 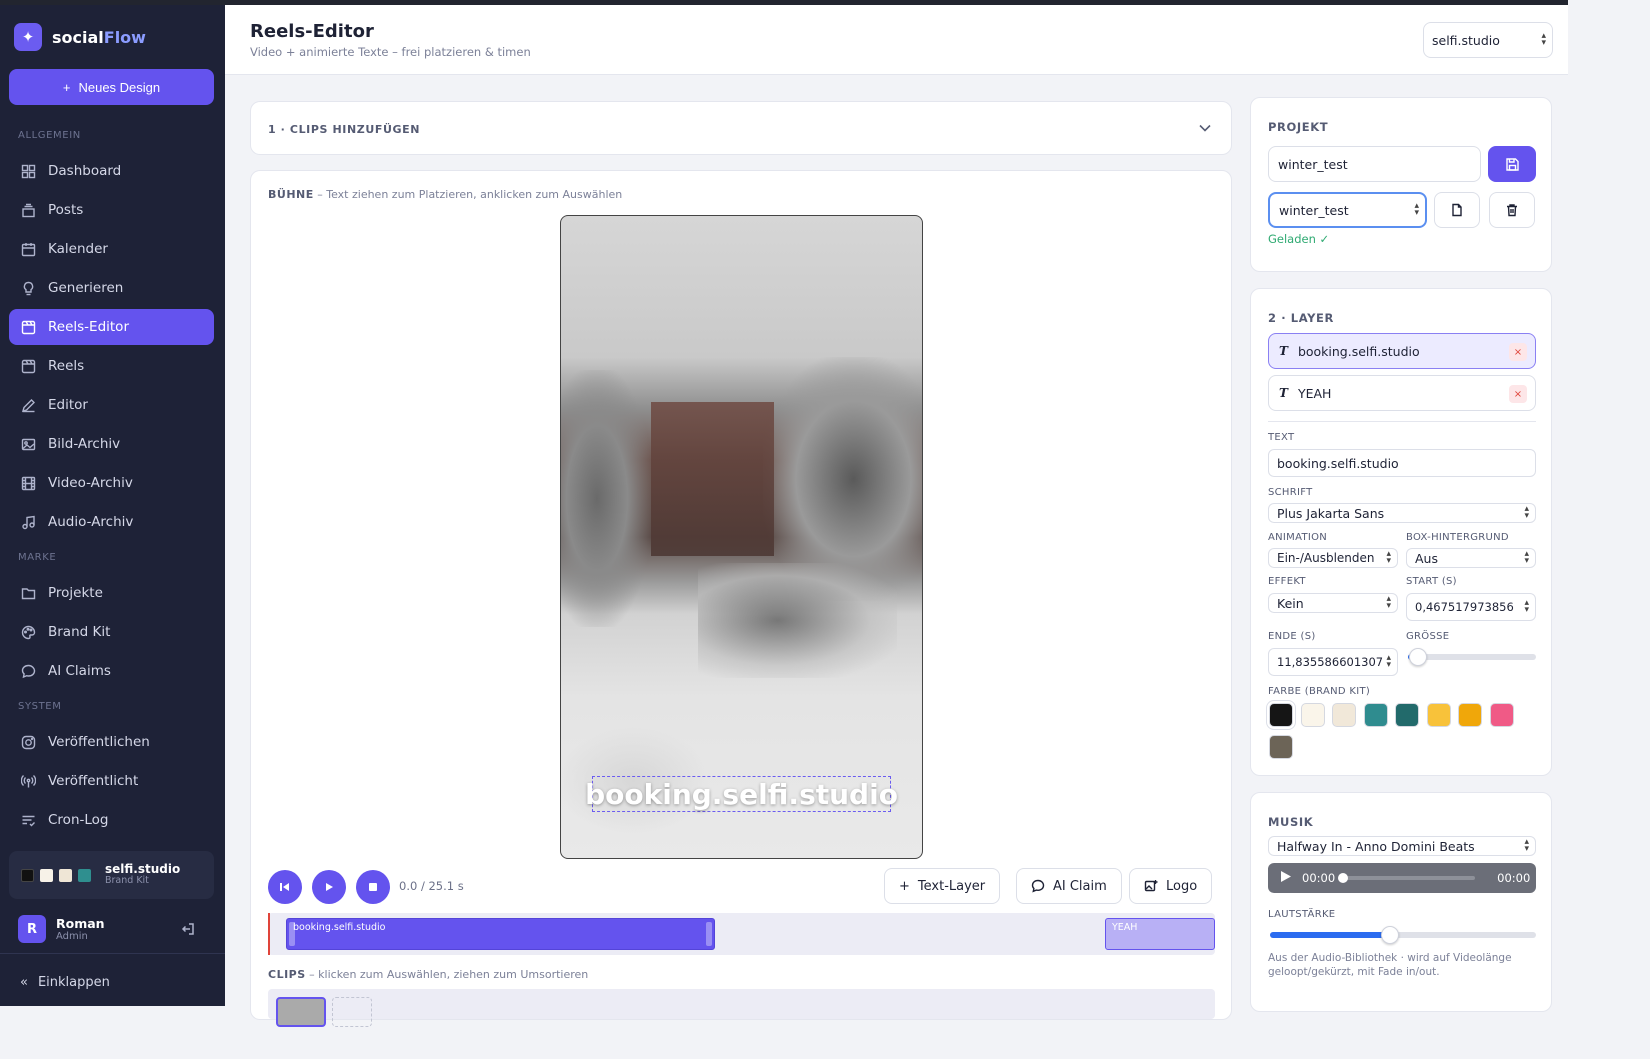 I want to click on clip-thumbnail, so click(x=301, y=1012).